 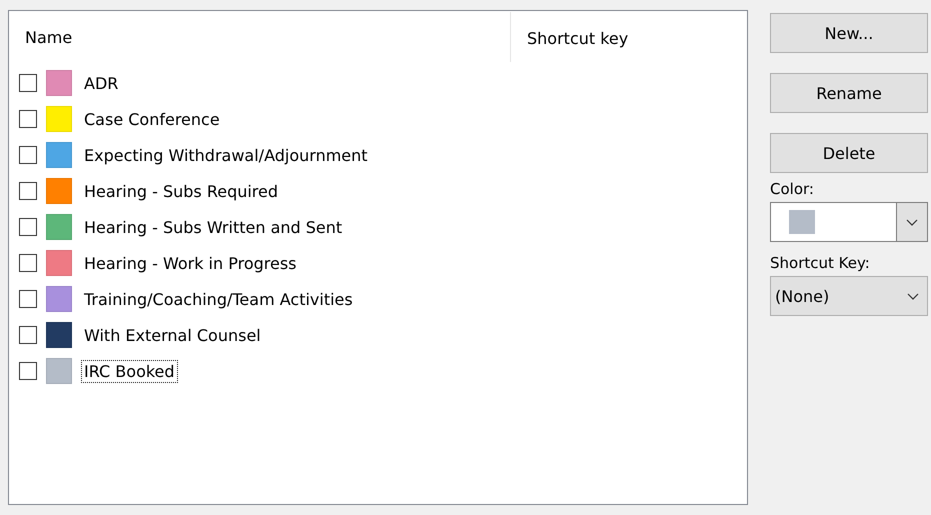 I want to click on color-dropdown, so click(x=849, y=222).